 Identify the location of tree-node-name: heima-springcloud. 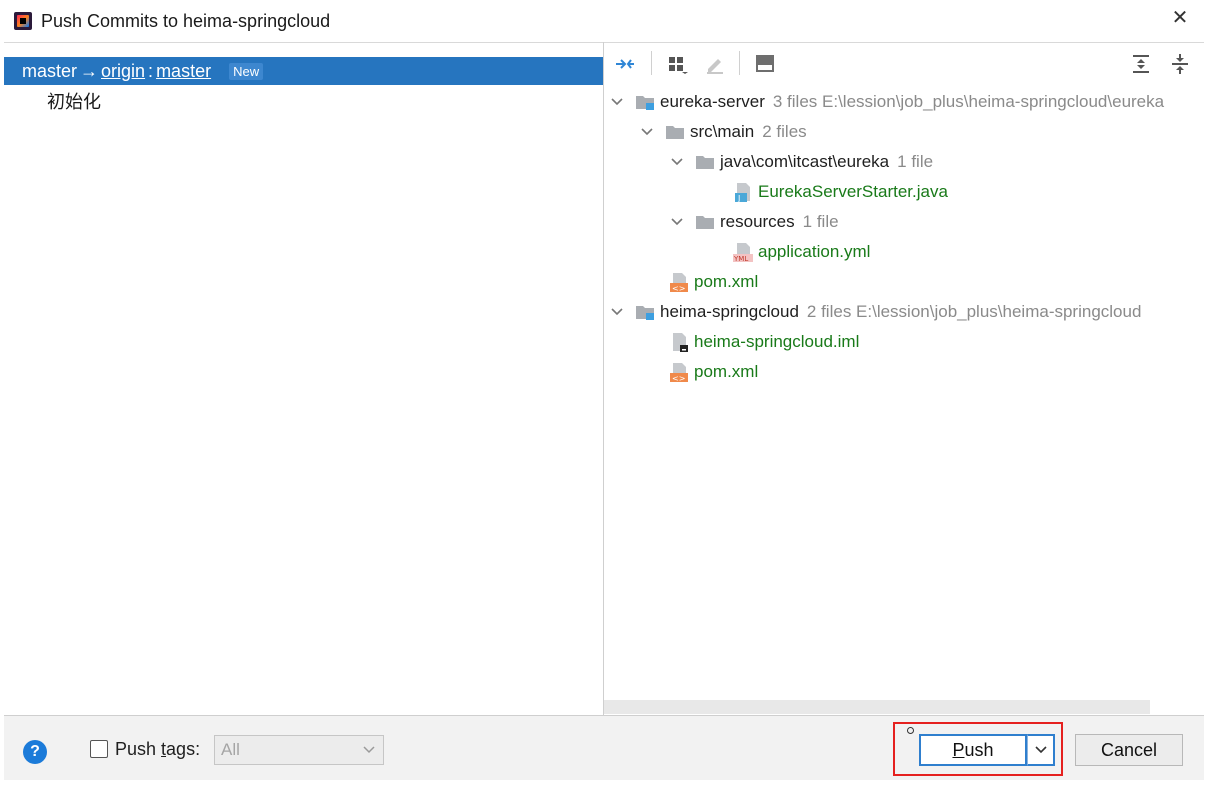
(729, 311).